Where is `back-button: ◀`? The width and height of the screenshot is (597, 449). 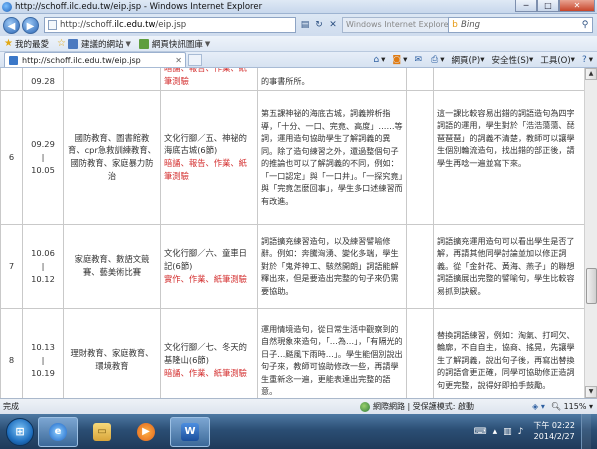 back-button: ◀ is located at coordinates (11, 25).